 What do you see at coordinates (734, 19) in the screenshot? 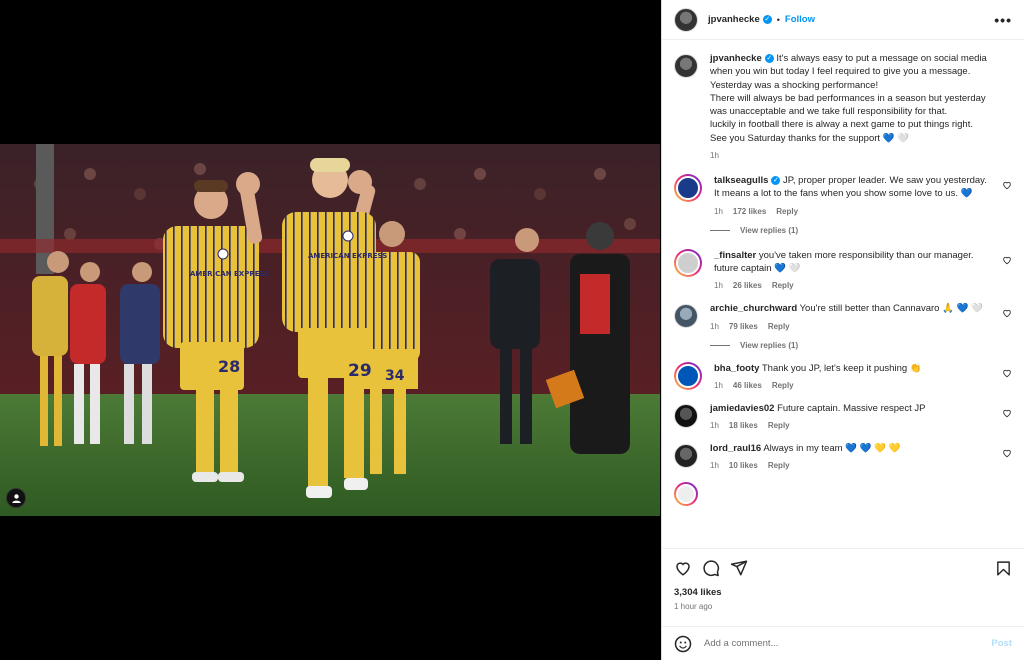
I see `author-username: jpvanhecke` at bounding box center [734, 19].